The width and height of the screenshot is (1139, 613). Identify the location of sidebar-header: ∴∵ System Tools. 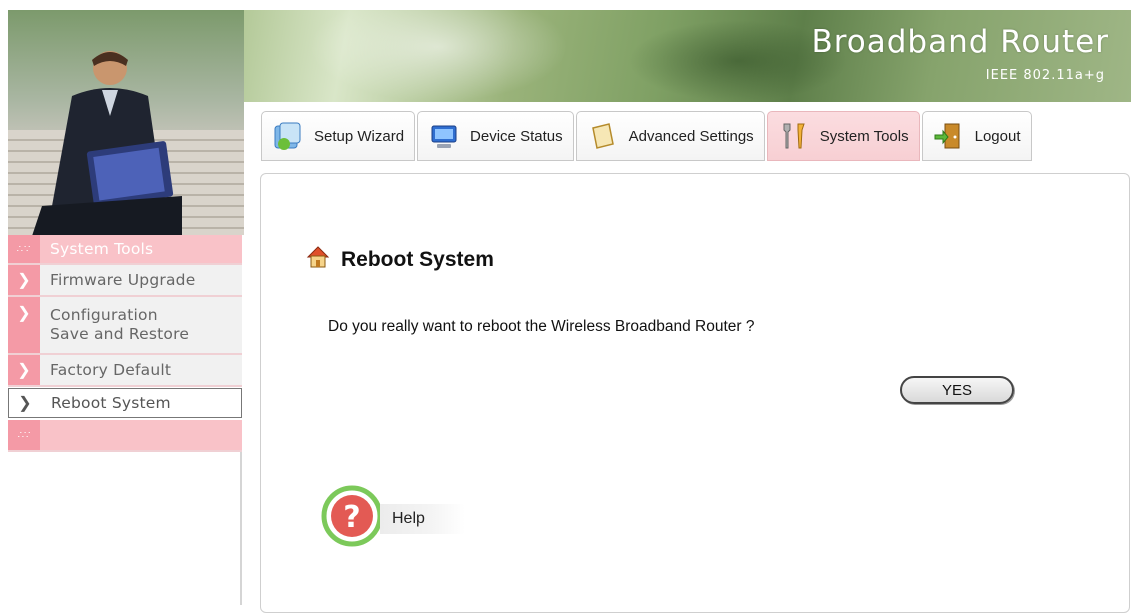
(125, 250).